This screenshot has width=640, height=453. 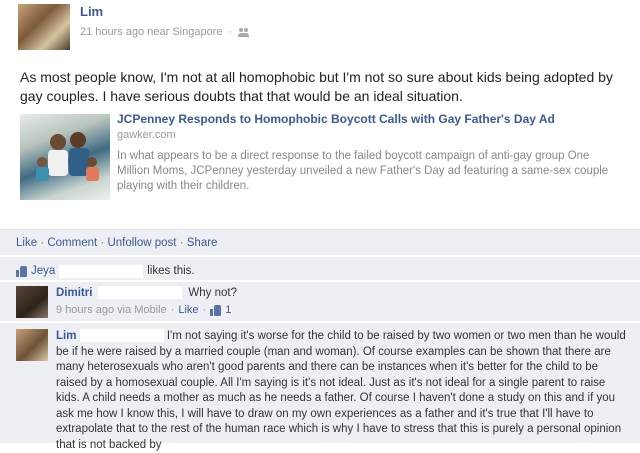 What do you see at coordinates (244, 32) in the screenshot?
I see `audience-friends-icon` at bounding box center [244, 32].